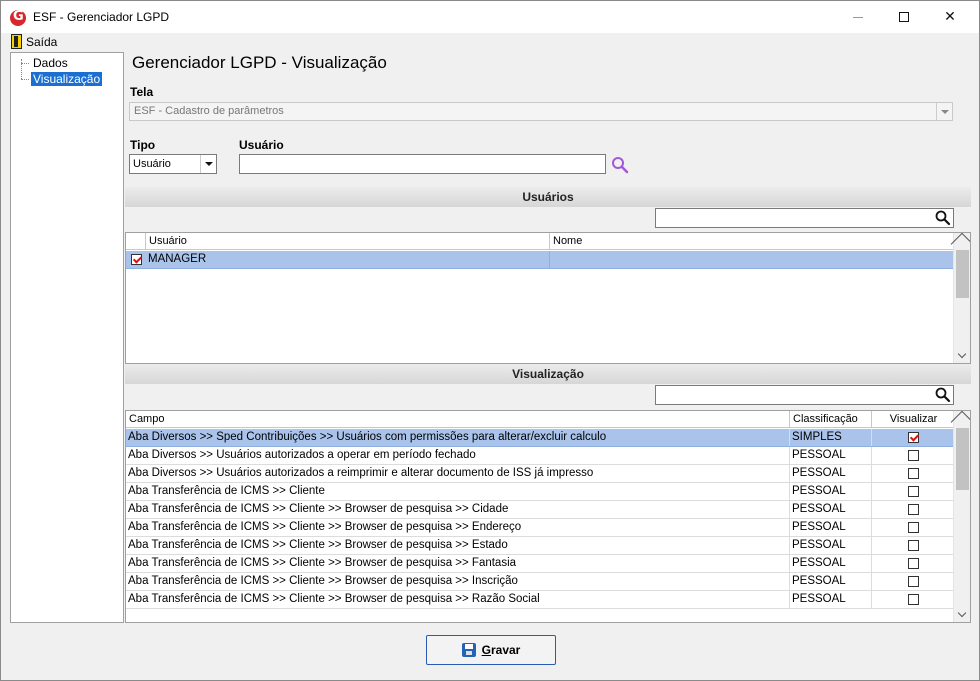  Describe the element at coordinates (490, 17) in the screenshot. I see `title-bar: ESF - Gerenciador LGPD ✕` at that location.